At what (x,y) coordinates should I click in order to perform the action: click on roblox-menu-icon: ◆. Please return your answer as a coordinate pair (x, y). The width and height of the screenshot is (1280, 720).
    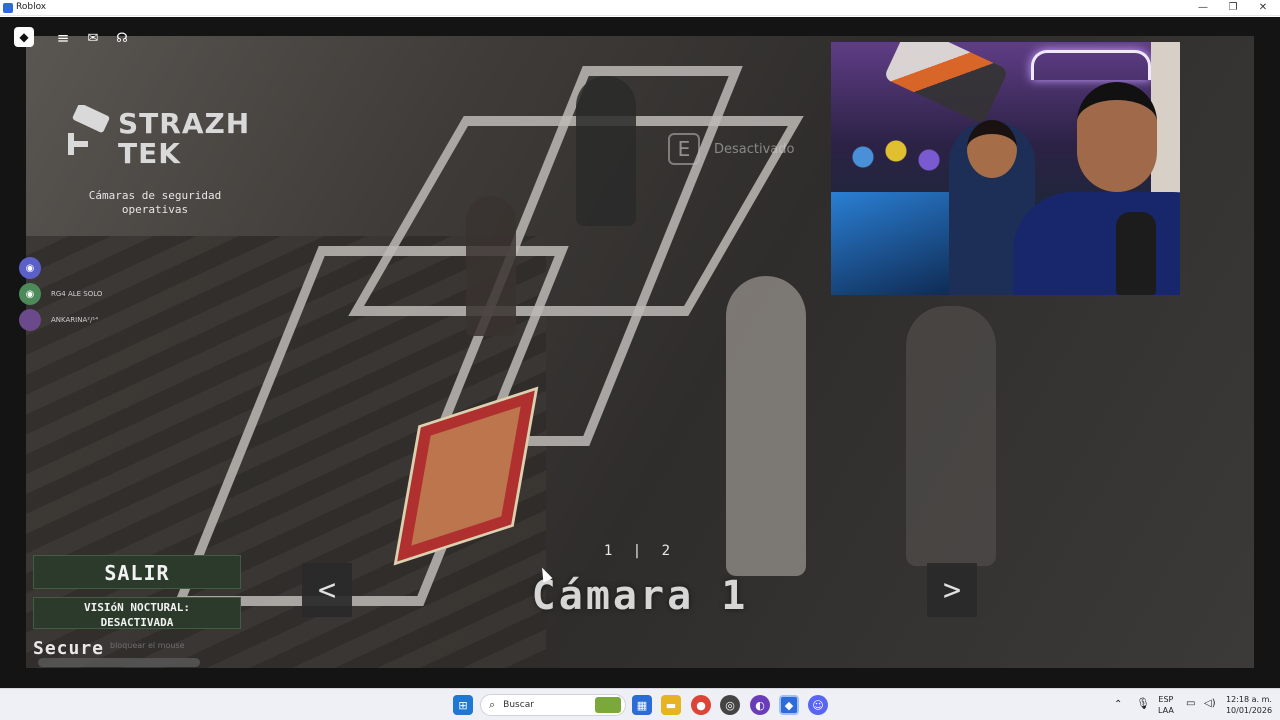
    Looking at the image, I should click on (24, 37).